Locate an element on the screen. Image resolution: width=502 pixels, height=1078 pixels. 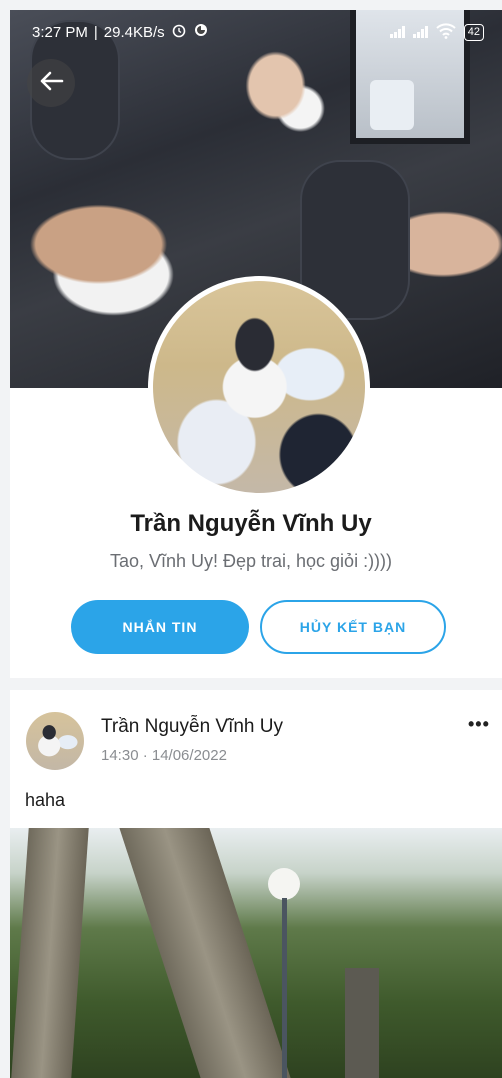
alarm-icon is located at coordinates (179, 32).